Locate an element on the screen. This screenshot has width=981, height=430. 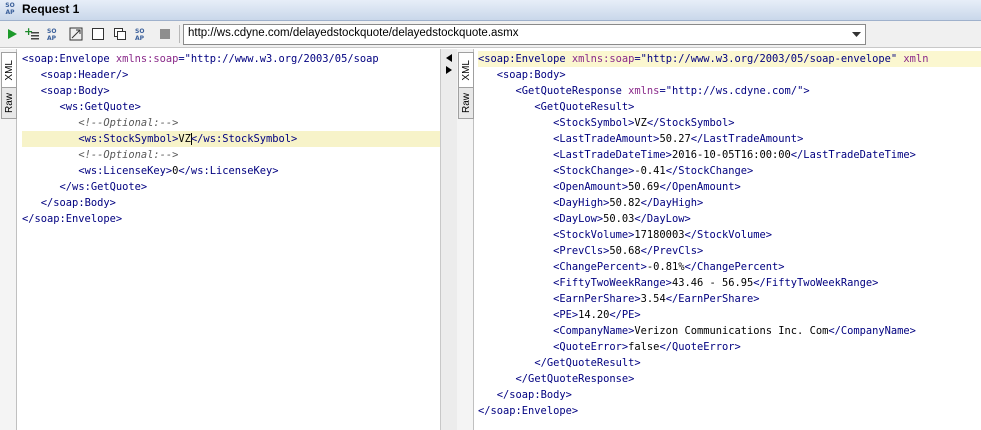
xml-tag-token: </StockSymbol> is located at coordinates (690, 123).